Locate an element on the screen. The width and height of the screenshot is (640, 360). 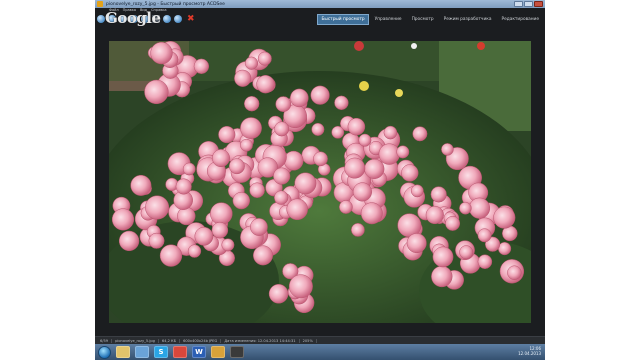
tab-quick-view: Быстрый просмотр is located at coordinates (343, 19).